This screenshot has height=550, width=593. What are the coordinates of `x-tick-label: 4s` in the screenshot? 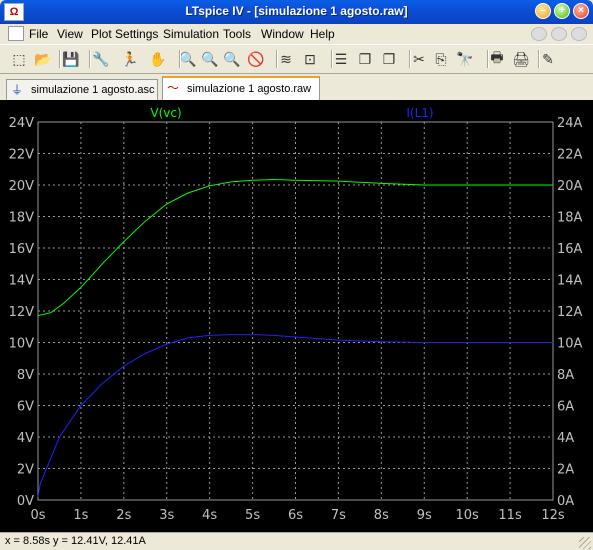 It's located at (209, 515).